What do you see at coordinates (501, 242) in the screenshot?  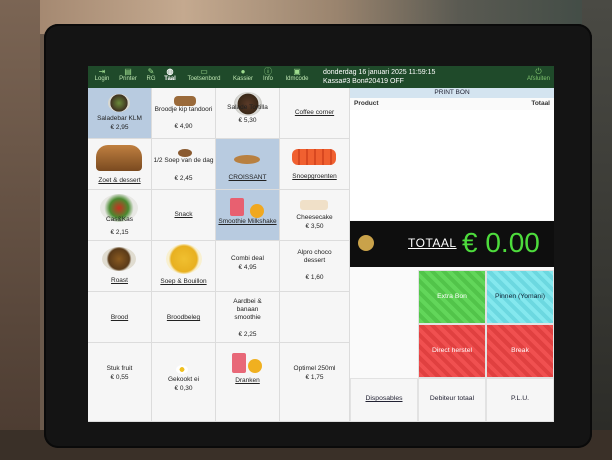 I see `total-amount: € 0.00` at bounding box center [501, 242].